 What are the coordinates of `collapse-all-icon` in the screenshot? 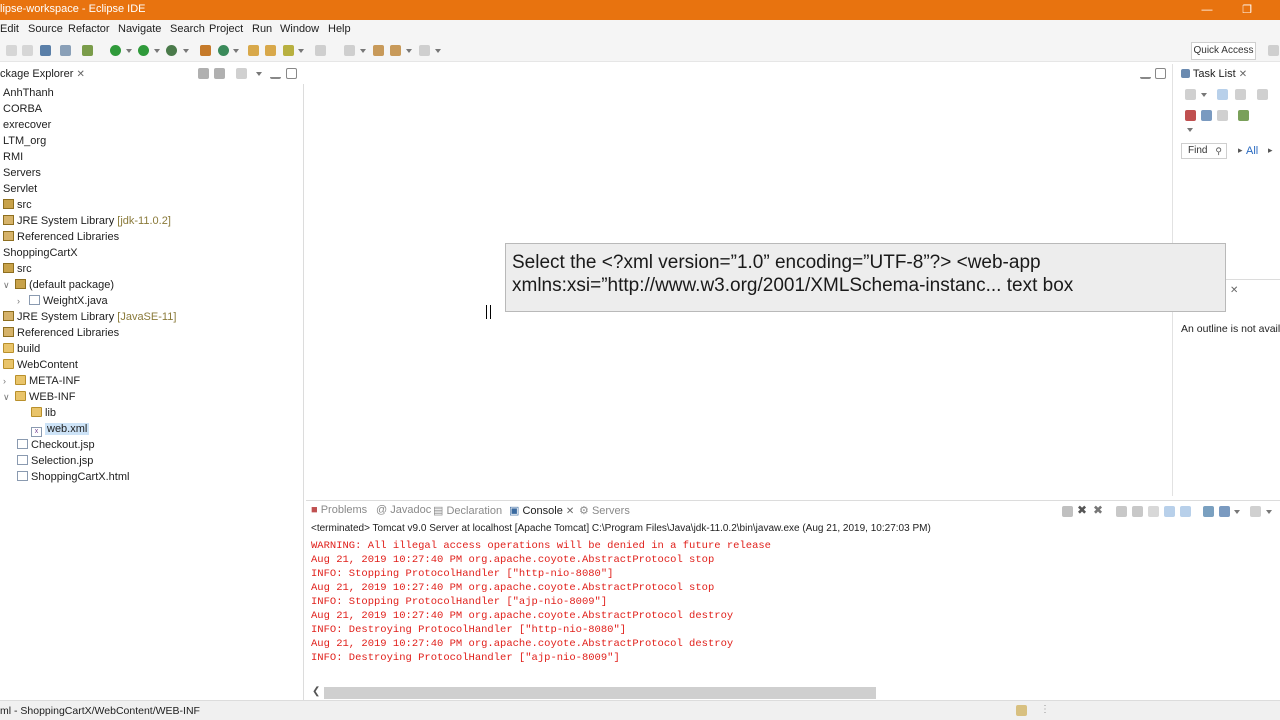 It's located at (203, 73).